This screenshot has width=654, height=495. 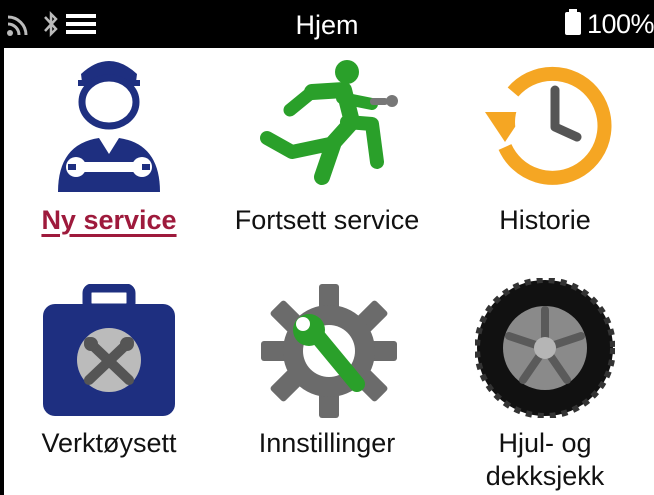 What do you see at coordinates (327, 443) in the screenshot?
I see `settings-label: Innstillinger` at bounding box center [327, 443].